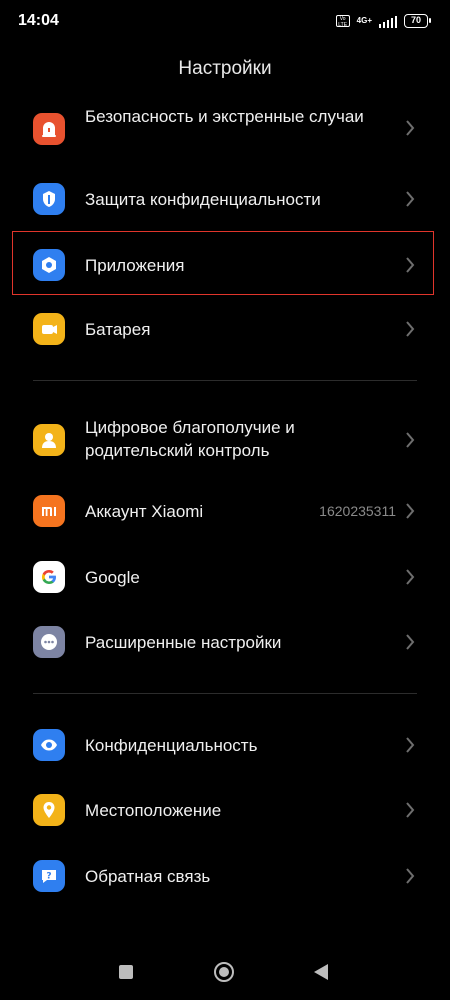  I want to click on status-icons: Vo LTE 4G+ 70, so click(383, 21).